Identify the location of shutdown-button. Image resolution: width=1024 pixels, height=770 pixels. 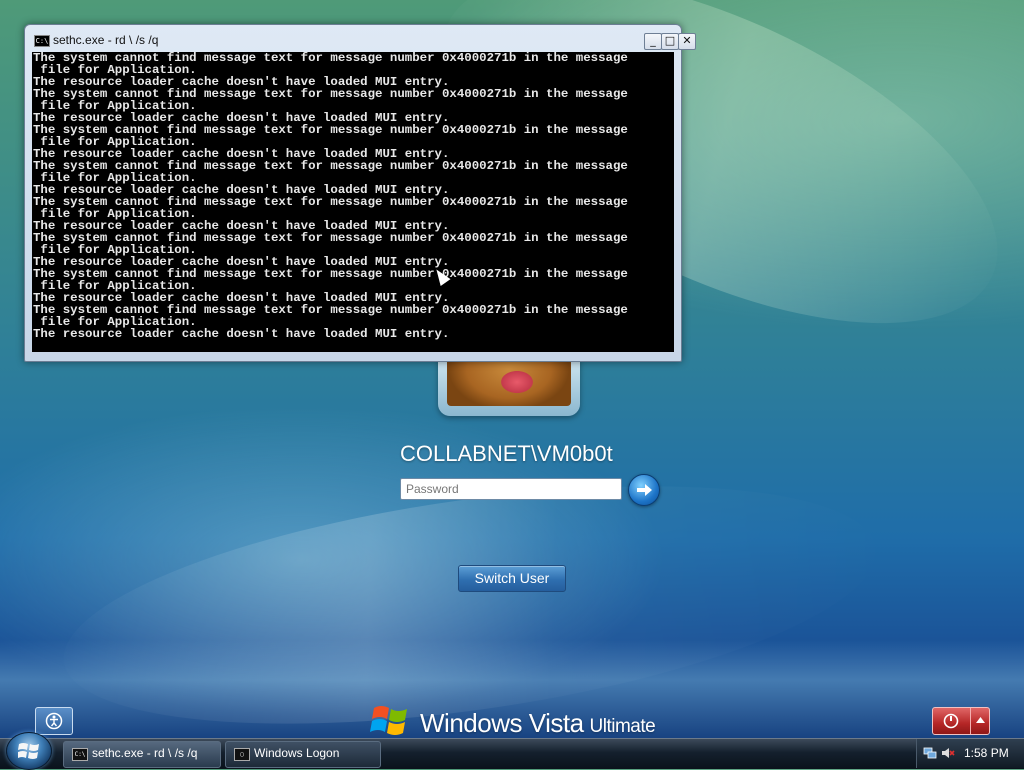
(951, 721).